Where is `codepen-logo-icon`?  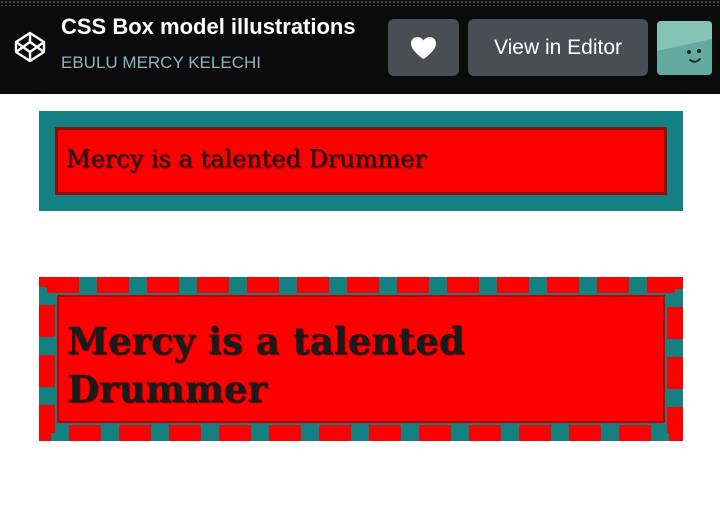
codepen-logo-icon is located at coordinates (30, 47).